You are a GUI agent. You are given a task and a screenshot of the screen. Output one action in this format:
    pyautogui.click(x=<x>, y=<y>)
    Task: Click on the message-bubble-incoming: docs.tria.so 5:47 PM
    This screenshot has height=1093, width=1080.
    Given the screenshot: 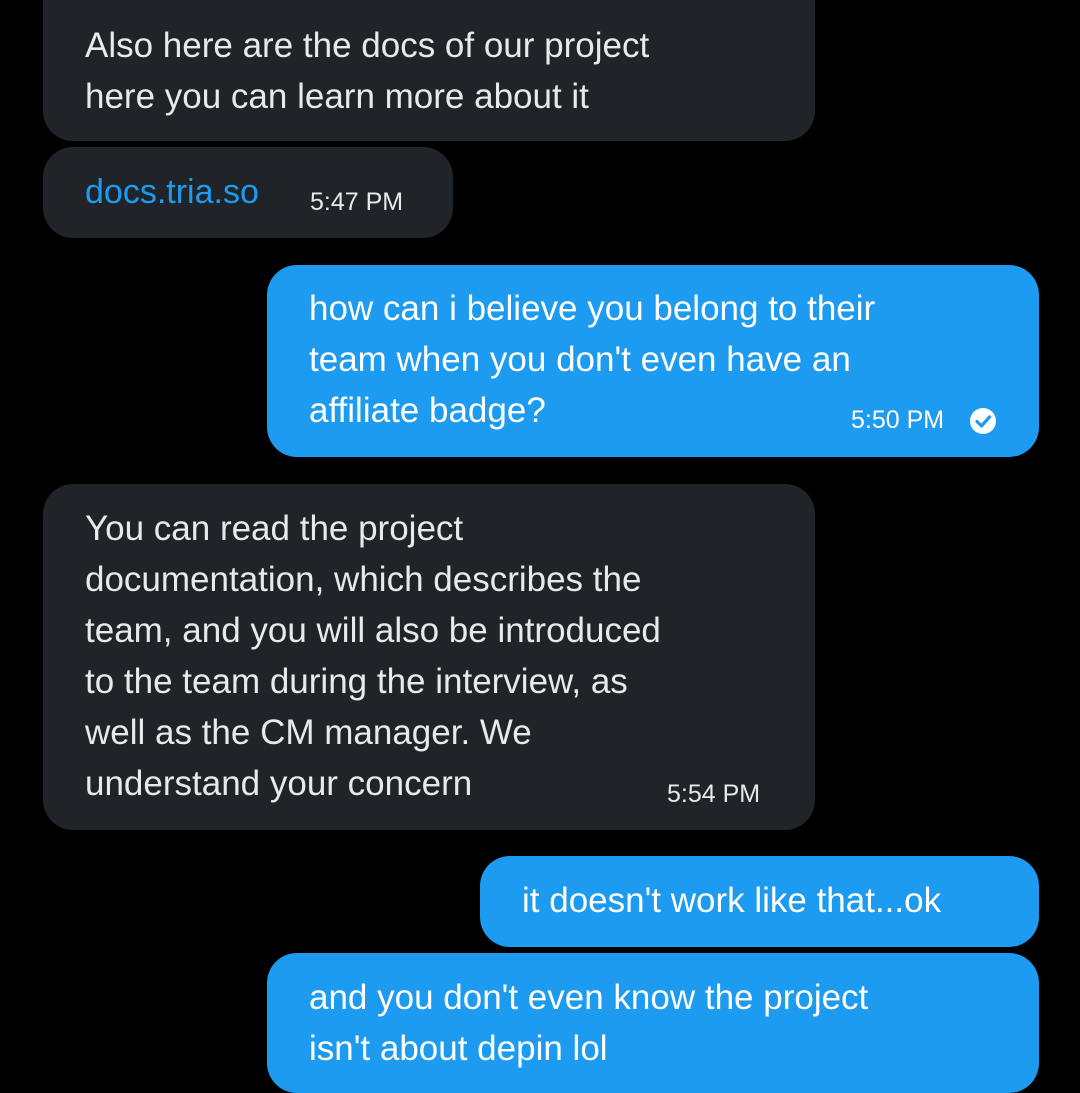 What is the action you would take?
    pyautogui.click(x=248, y=192)
    